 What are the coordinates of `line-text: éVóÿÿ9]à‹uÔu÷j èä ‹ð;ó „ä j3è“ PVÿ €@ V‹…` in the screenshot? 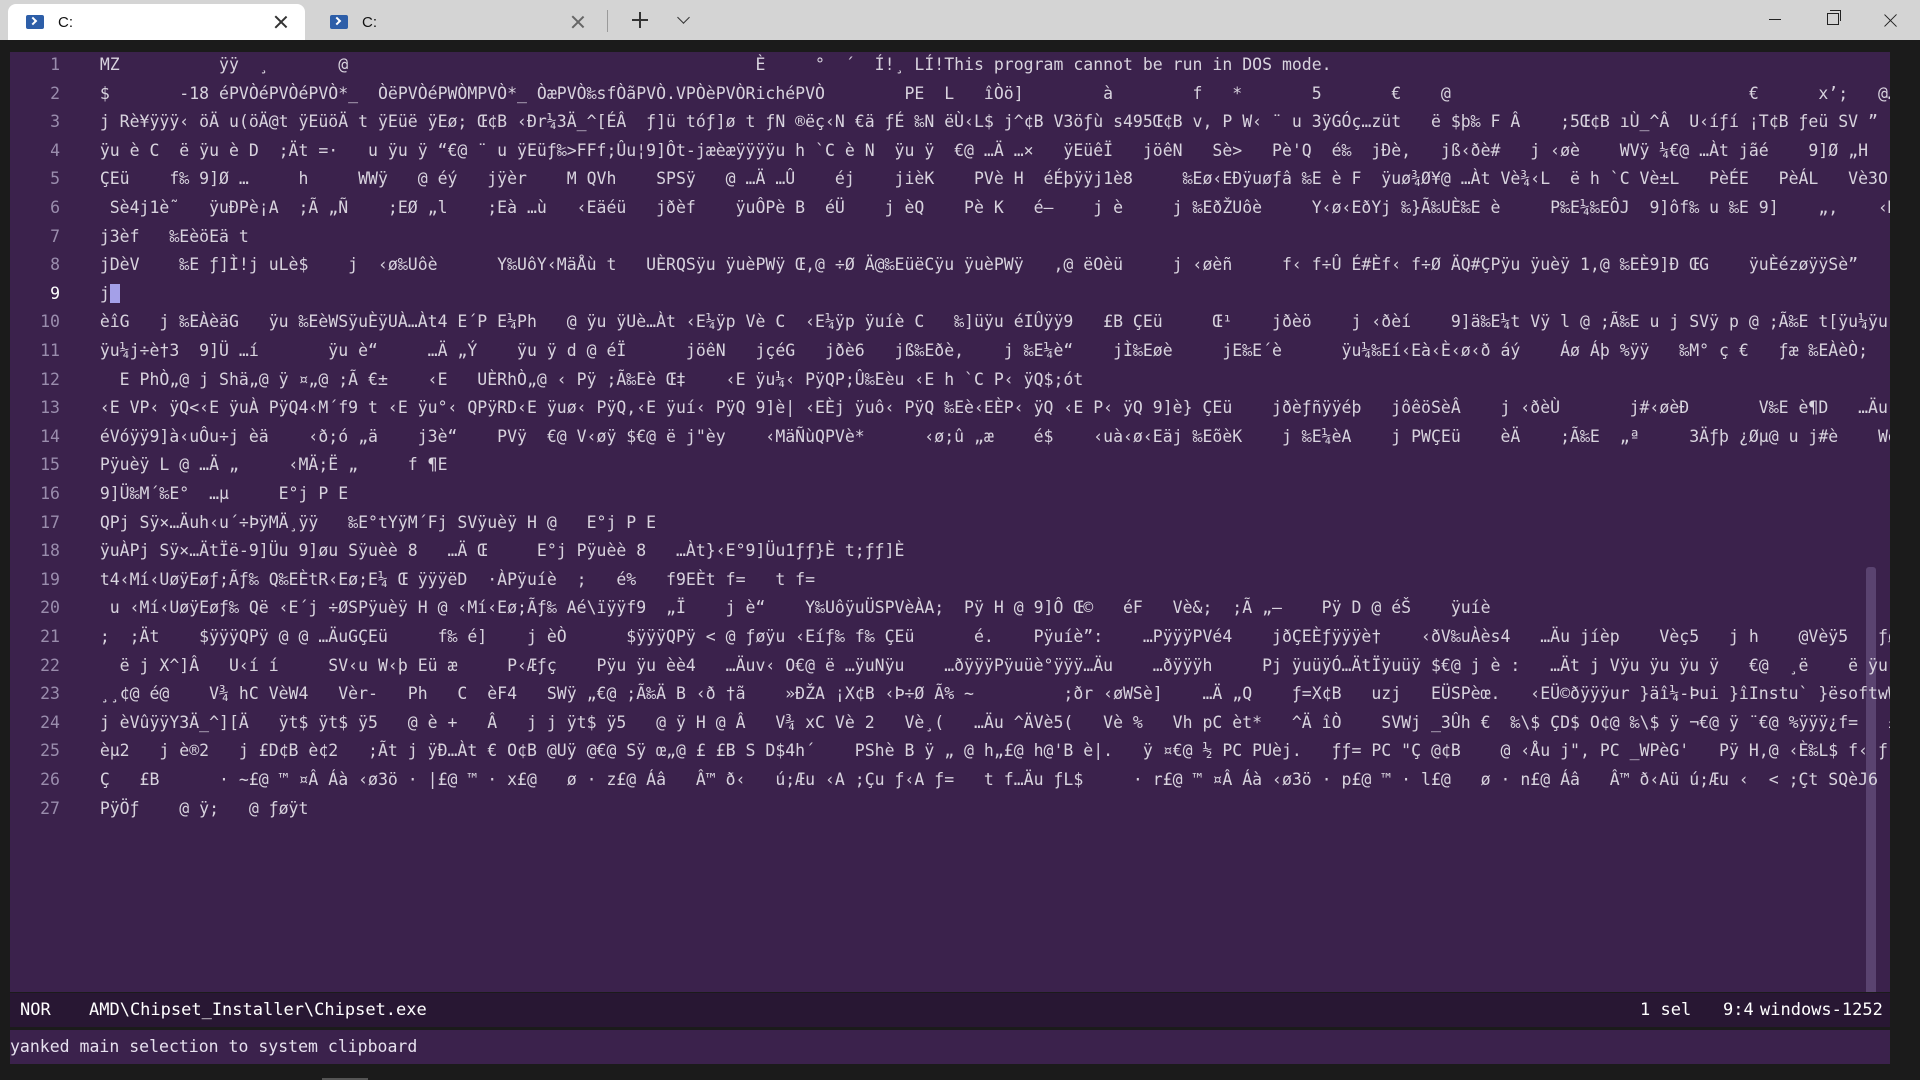 It's located at (994, 436).